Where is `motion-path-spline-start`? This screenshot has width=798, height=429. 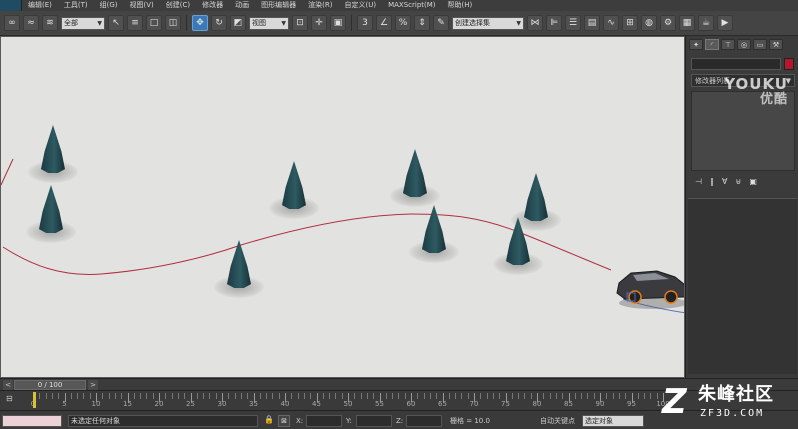 motion-path-spline-start is located at coordinates (7, 172).